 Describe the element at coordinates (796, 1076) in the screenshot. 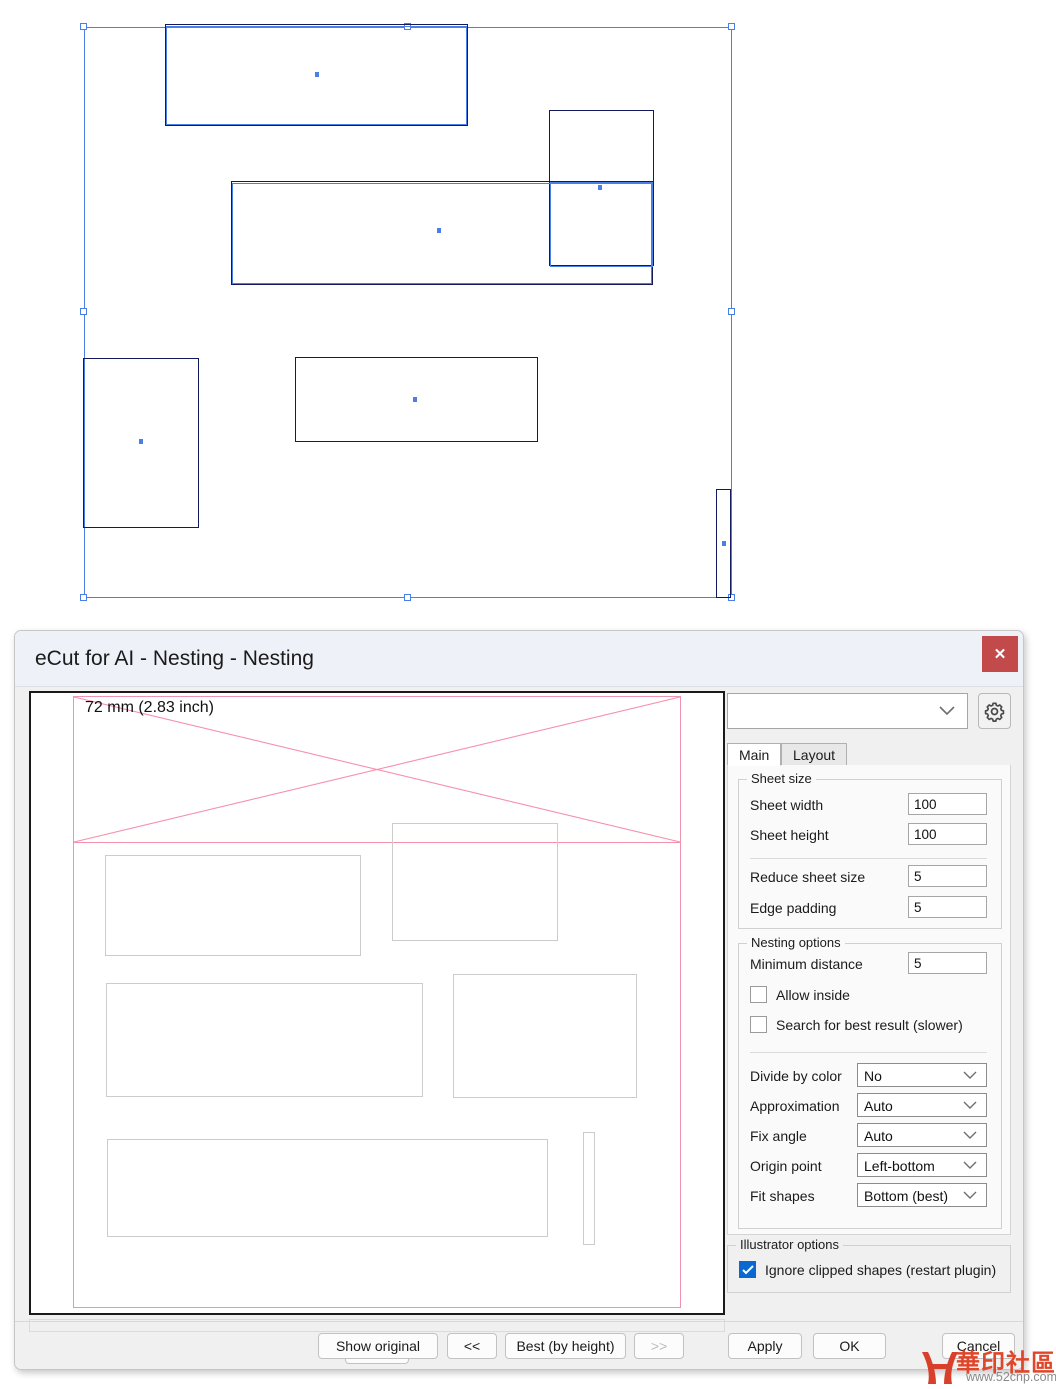

I see `divide-by-color-label: Divide by color` at that location.